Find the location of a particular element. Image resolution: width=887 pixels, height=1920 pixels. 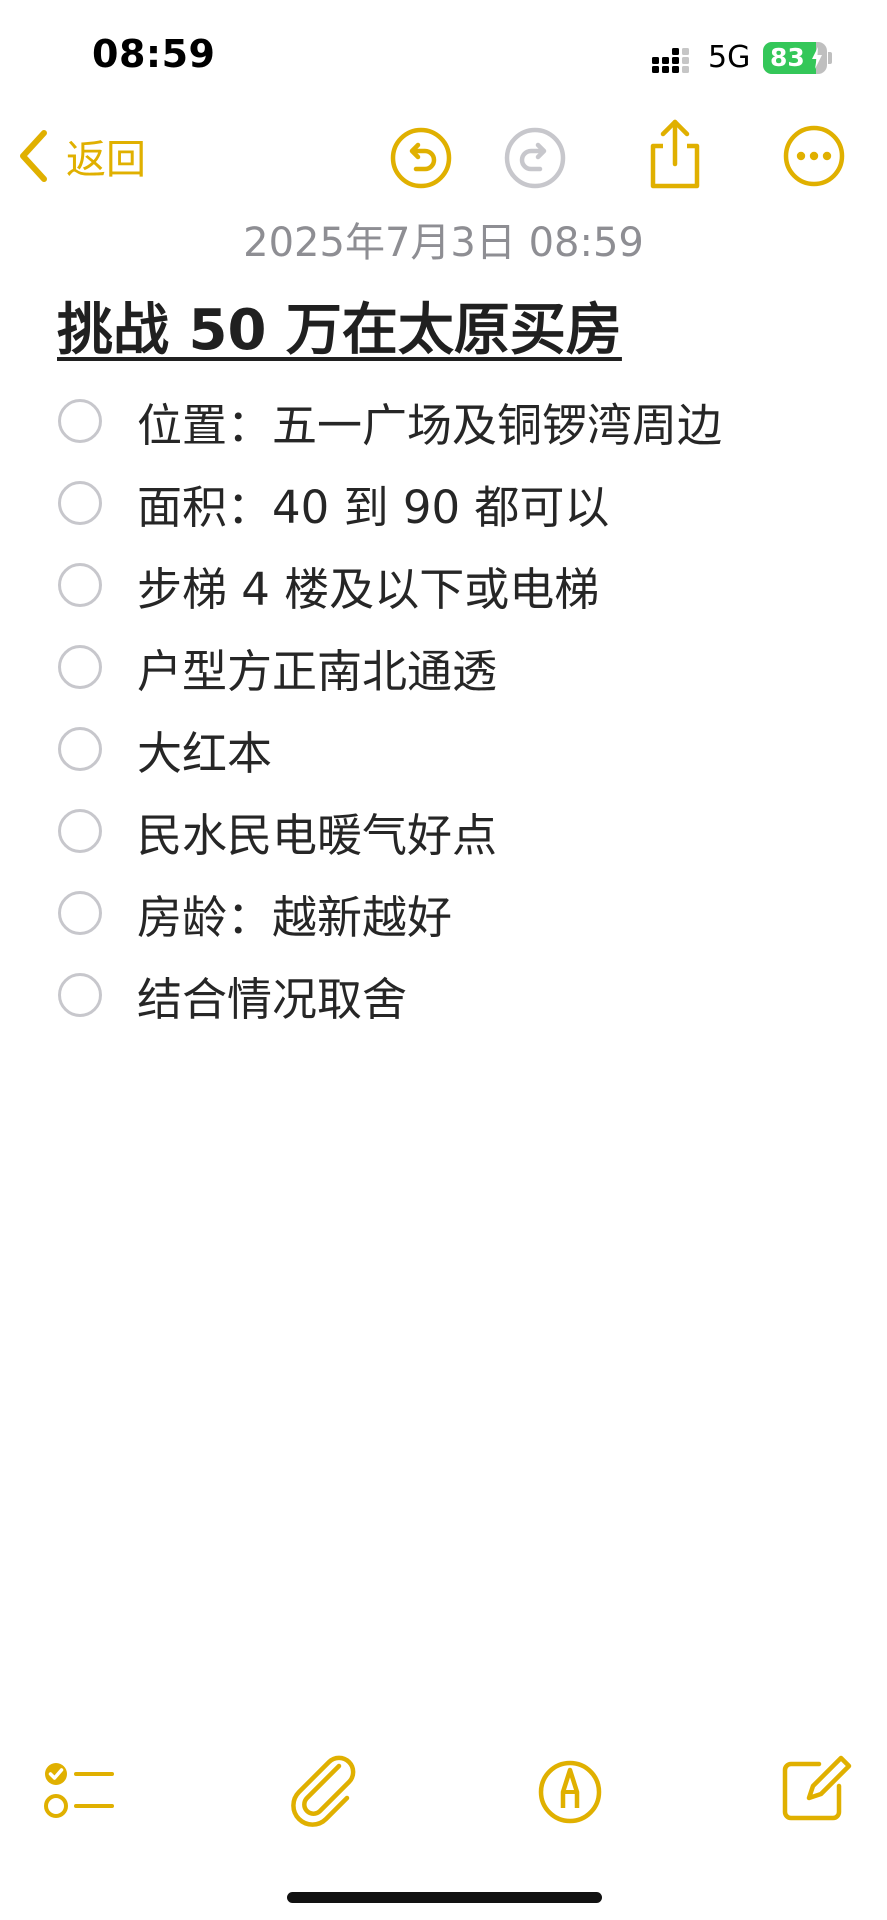

checklist-item-text: 大红本 is located at coordinates (204, 749).